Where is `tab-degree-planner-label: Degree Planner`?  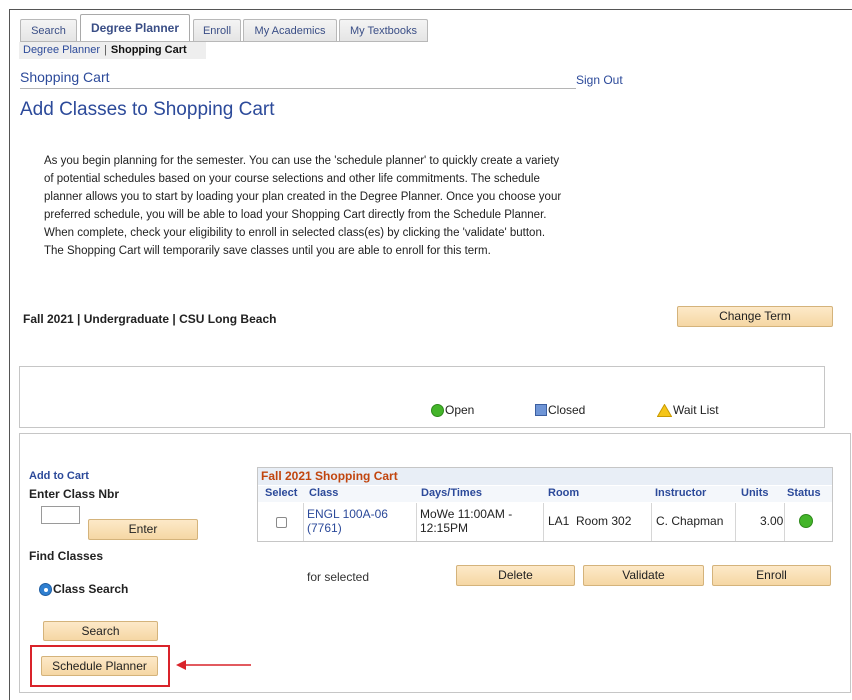 tab-degree-planner-label: Degree Planner is located at coordinates (135, 28).